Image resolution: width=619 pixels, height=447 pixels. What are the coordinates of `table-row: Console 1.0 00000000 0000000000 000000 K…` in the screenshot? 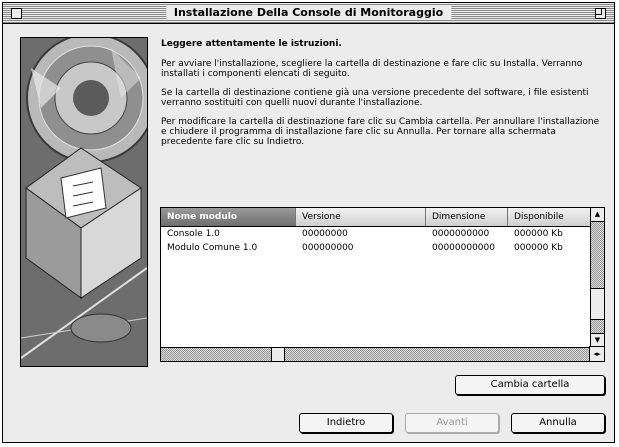 It's located at (376, 234).